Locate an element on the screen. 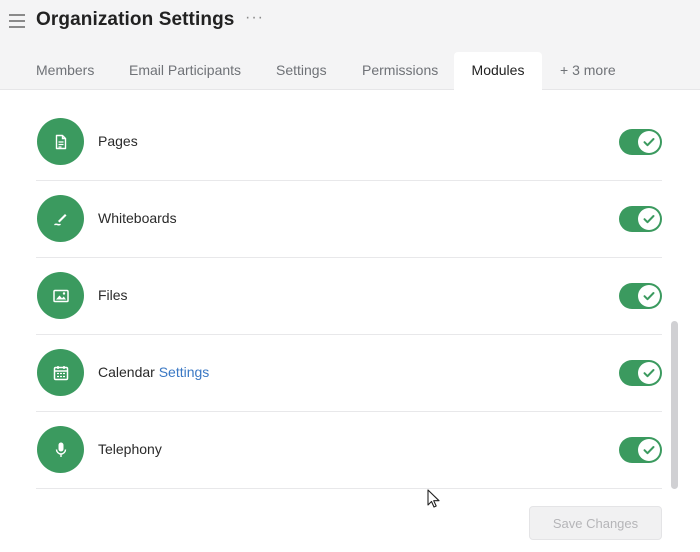 The image size is (700, 552). mouse-cursor-icon is located at coordinates (434, 499).